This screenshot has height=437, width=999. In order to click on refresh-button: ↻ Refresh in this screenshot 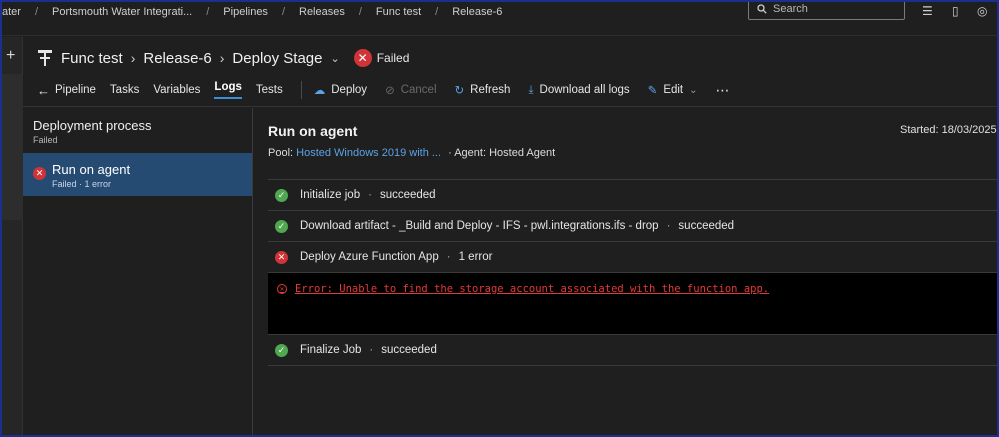, I will do `click(483, 90)`.